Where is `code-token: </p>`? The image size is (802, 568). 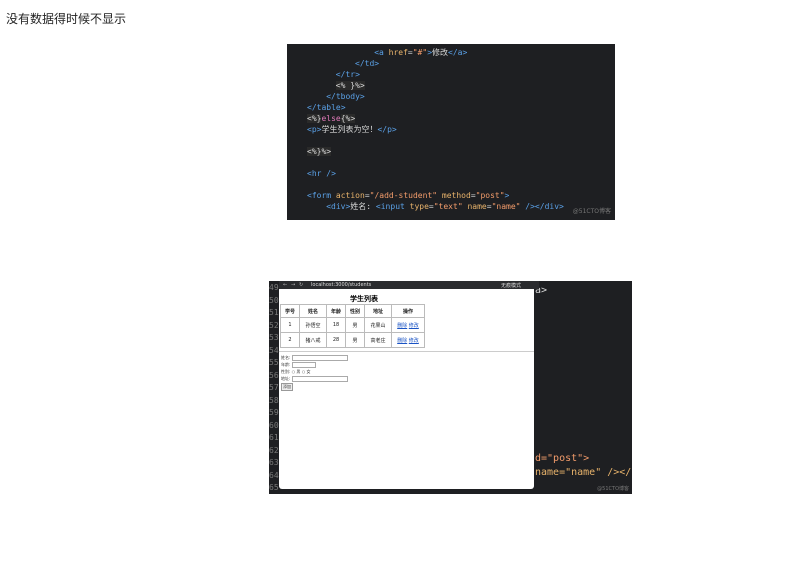
code-token: </p> is located at coordinates (387, 129).